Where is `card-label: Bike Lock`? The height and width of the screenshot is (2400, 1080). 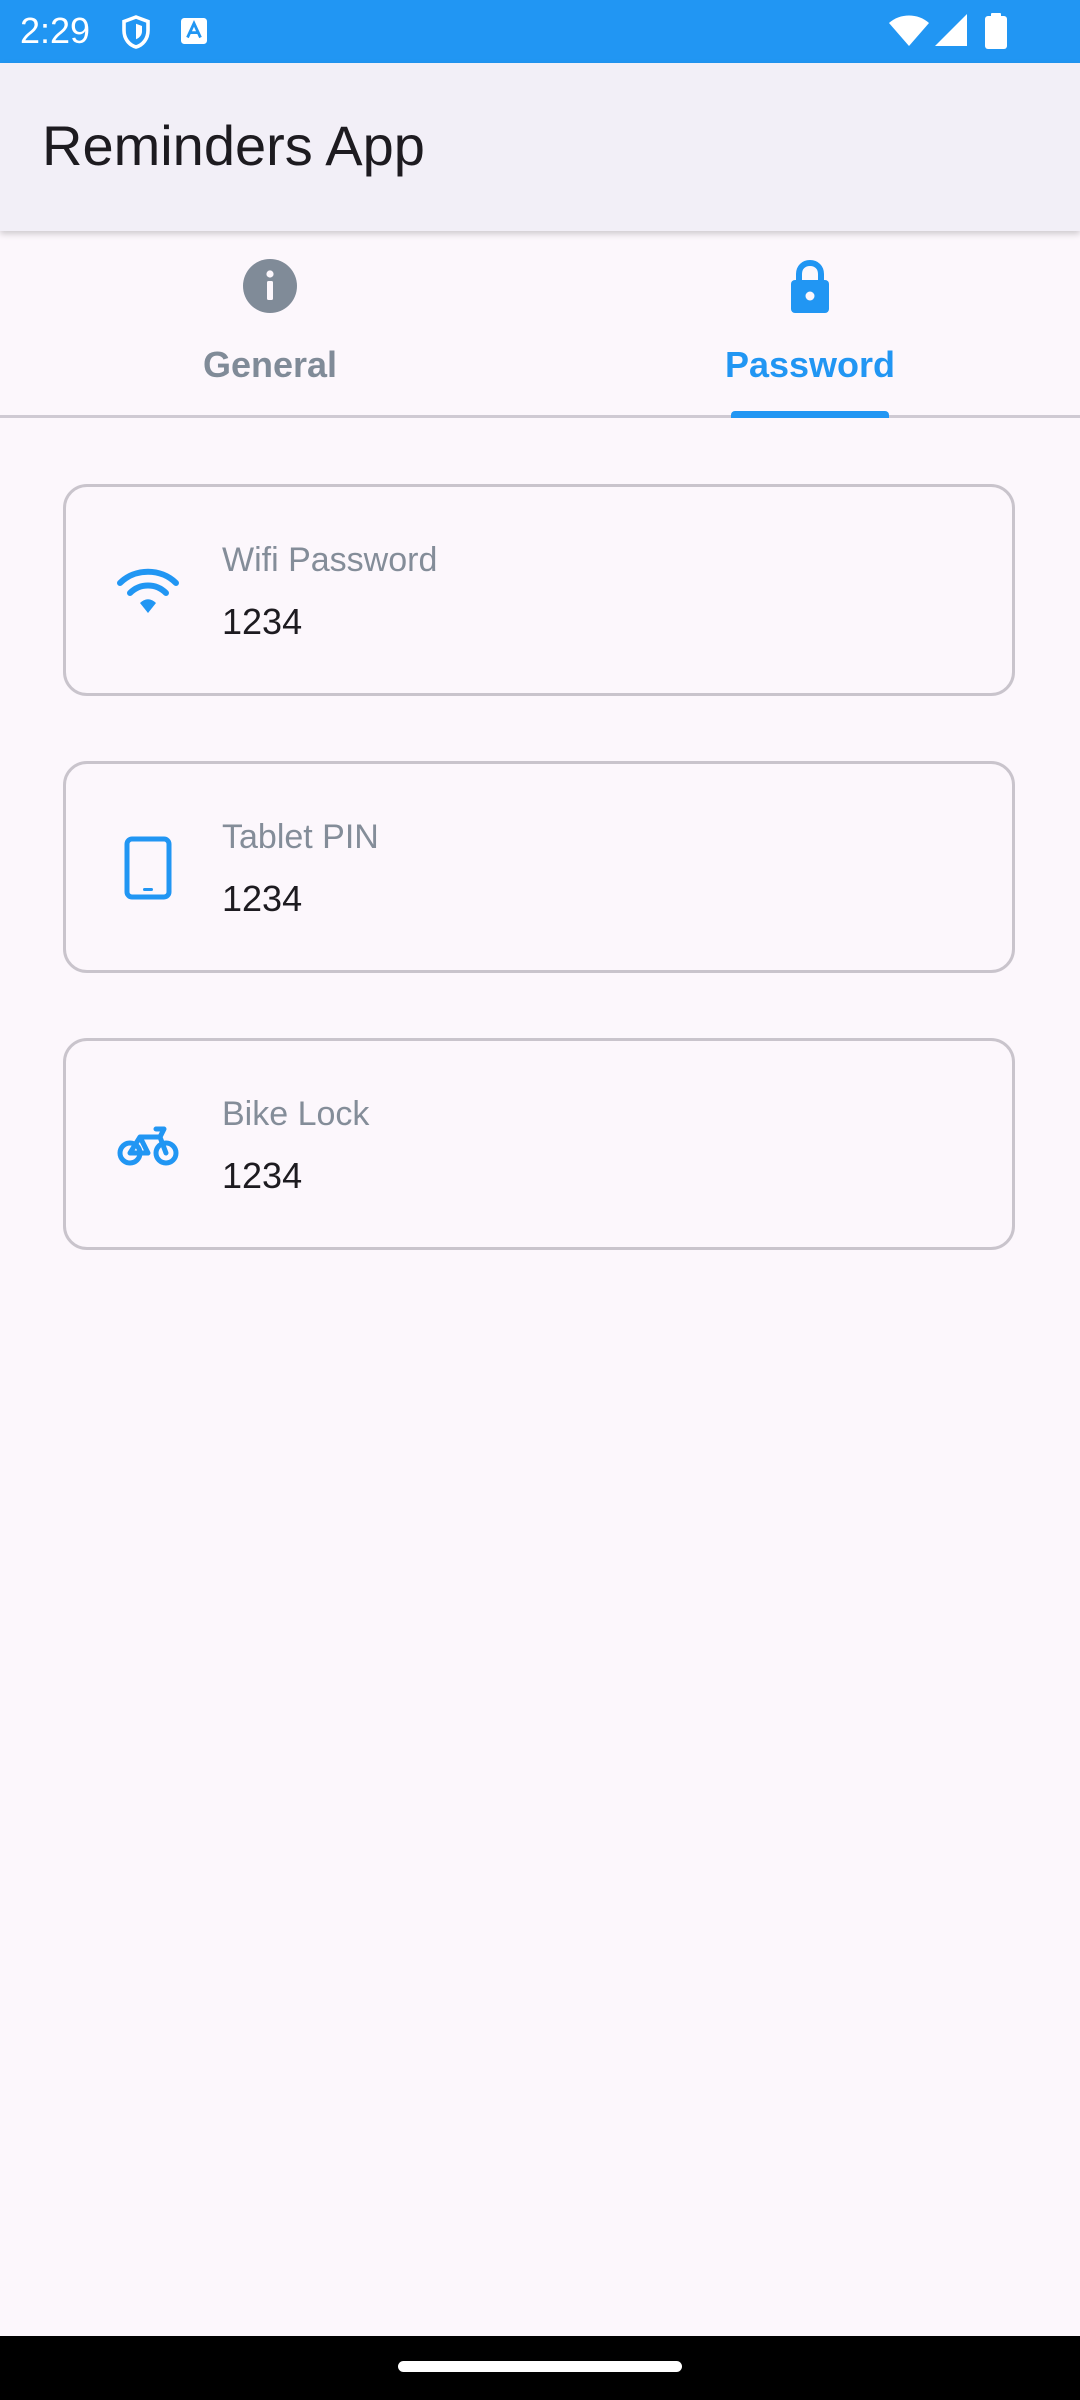 card-label: Bike Lock is located at coordinates (296, 1114).